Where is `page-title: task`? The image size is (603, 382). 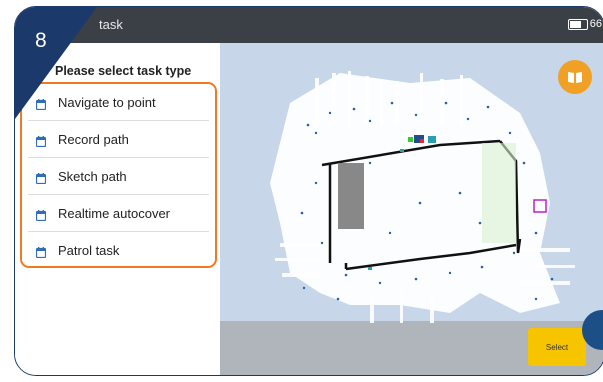 page-title: task is located at coordinates (111, 24).